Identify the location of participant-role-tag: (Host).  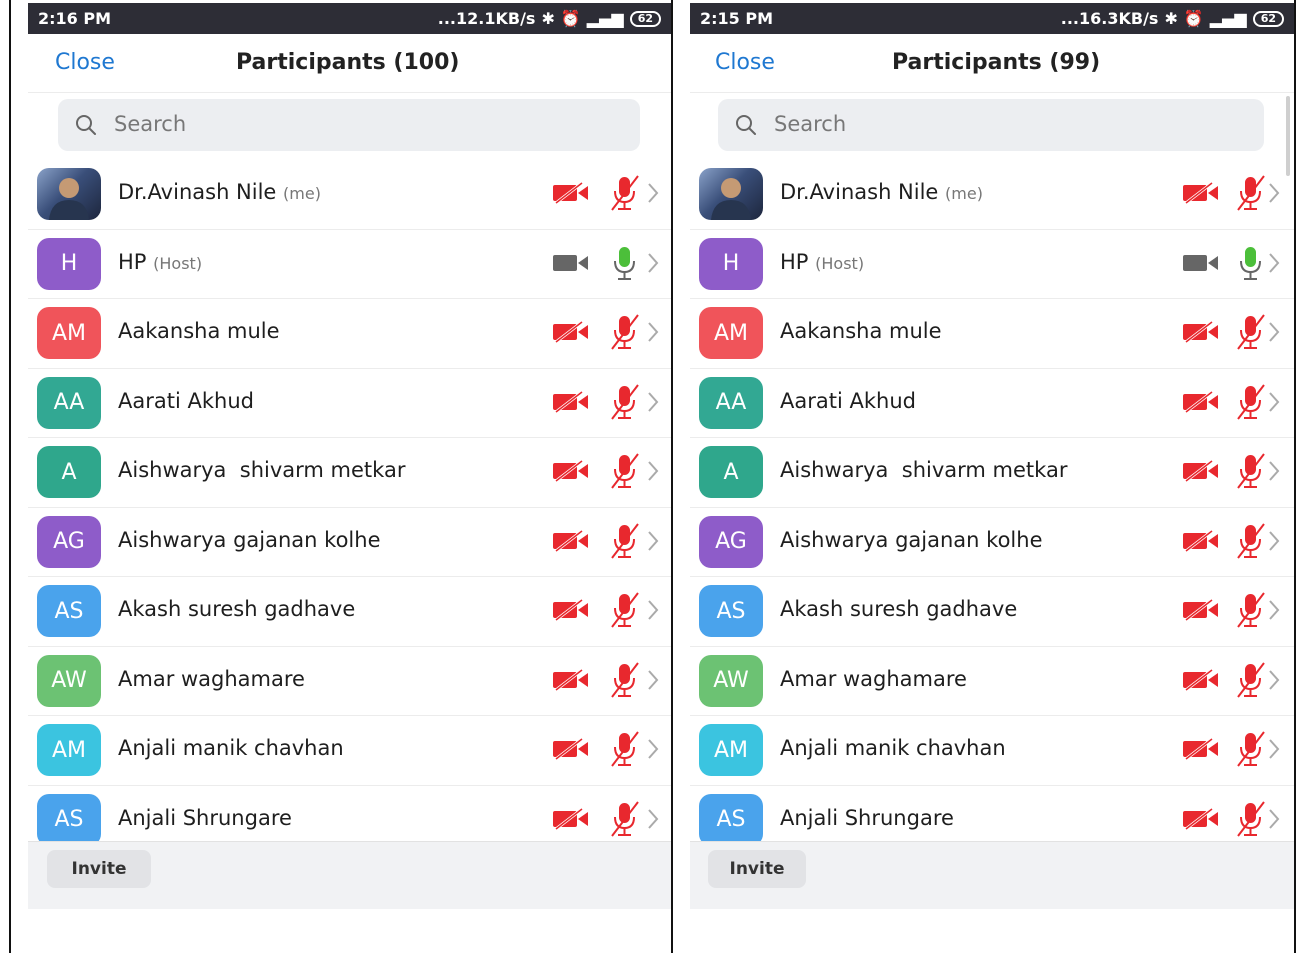
(178, 263).